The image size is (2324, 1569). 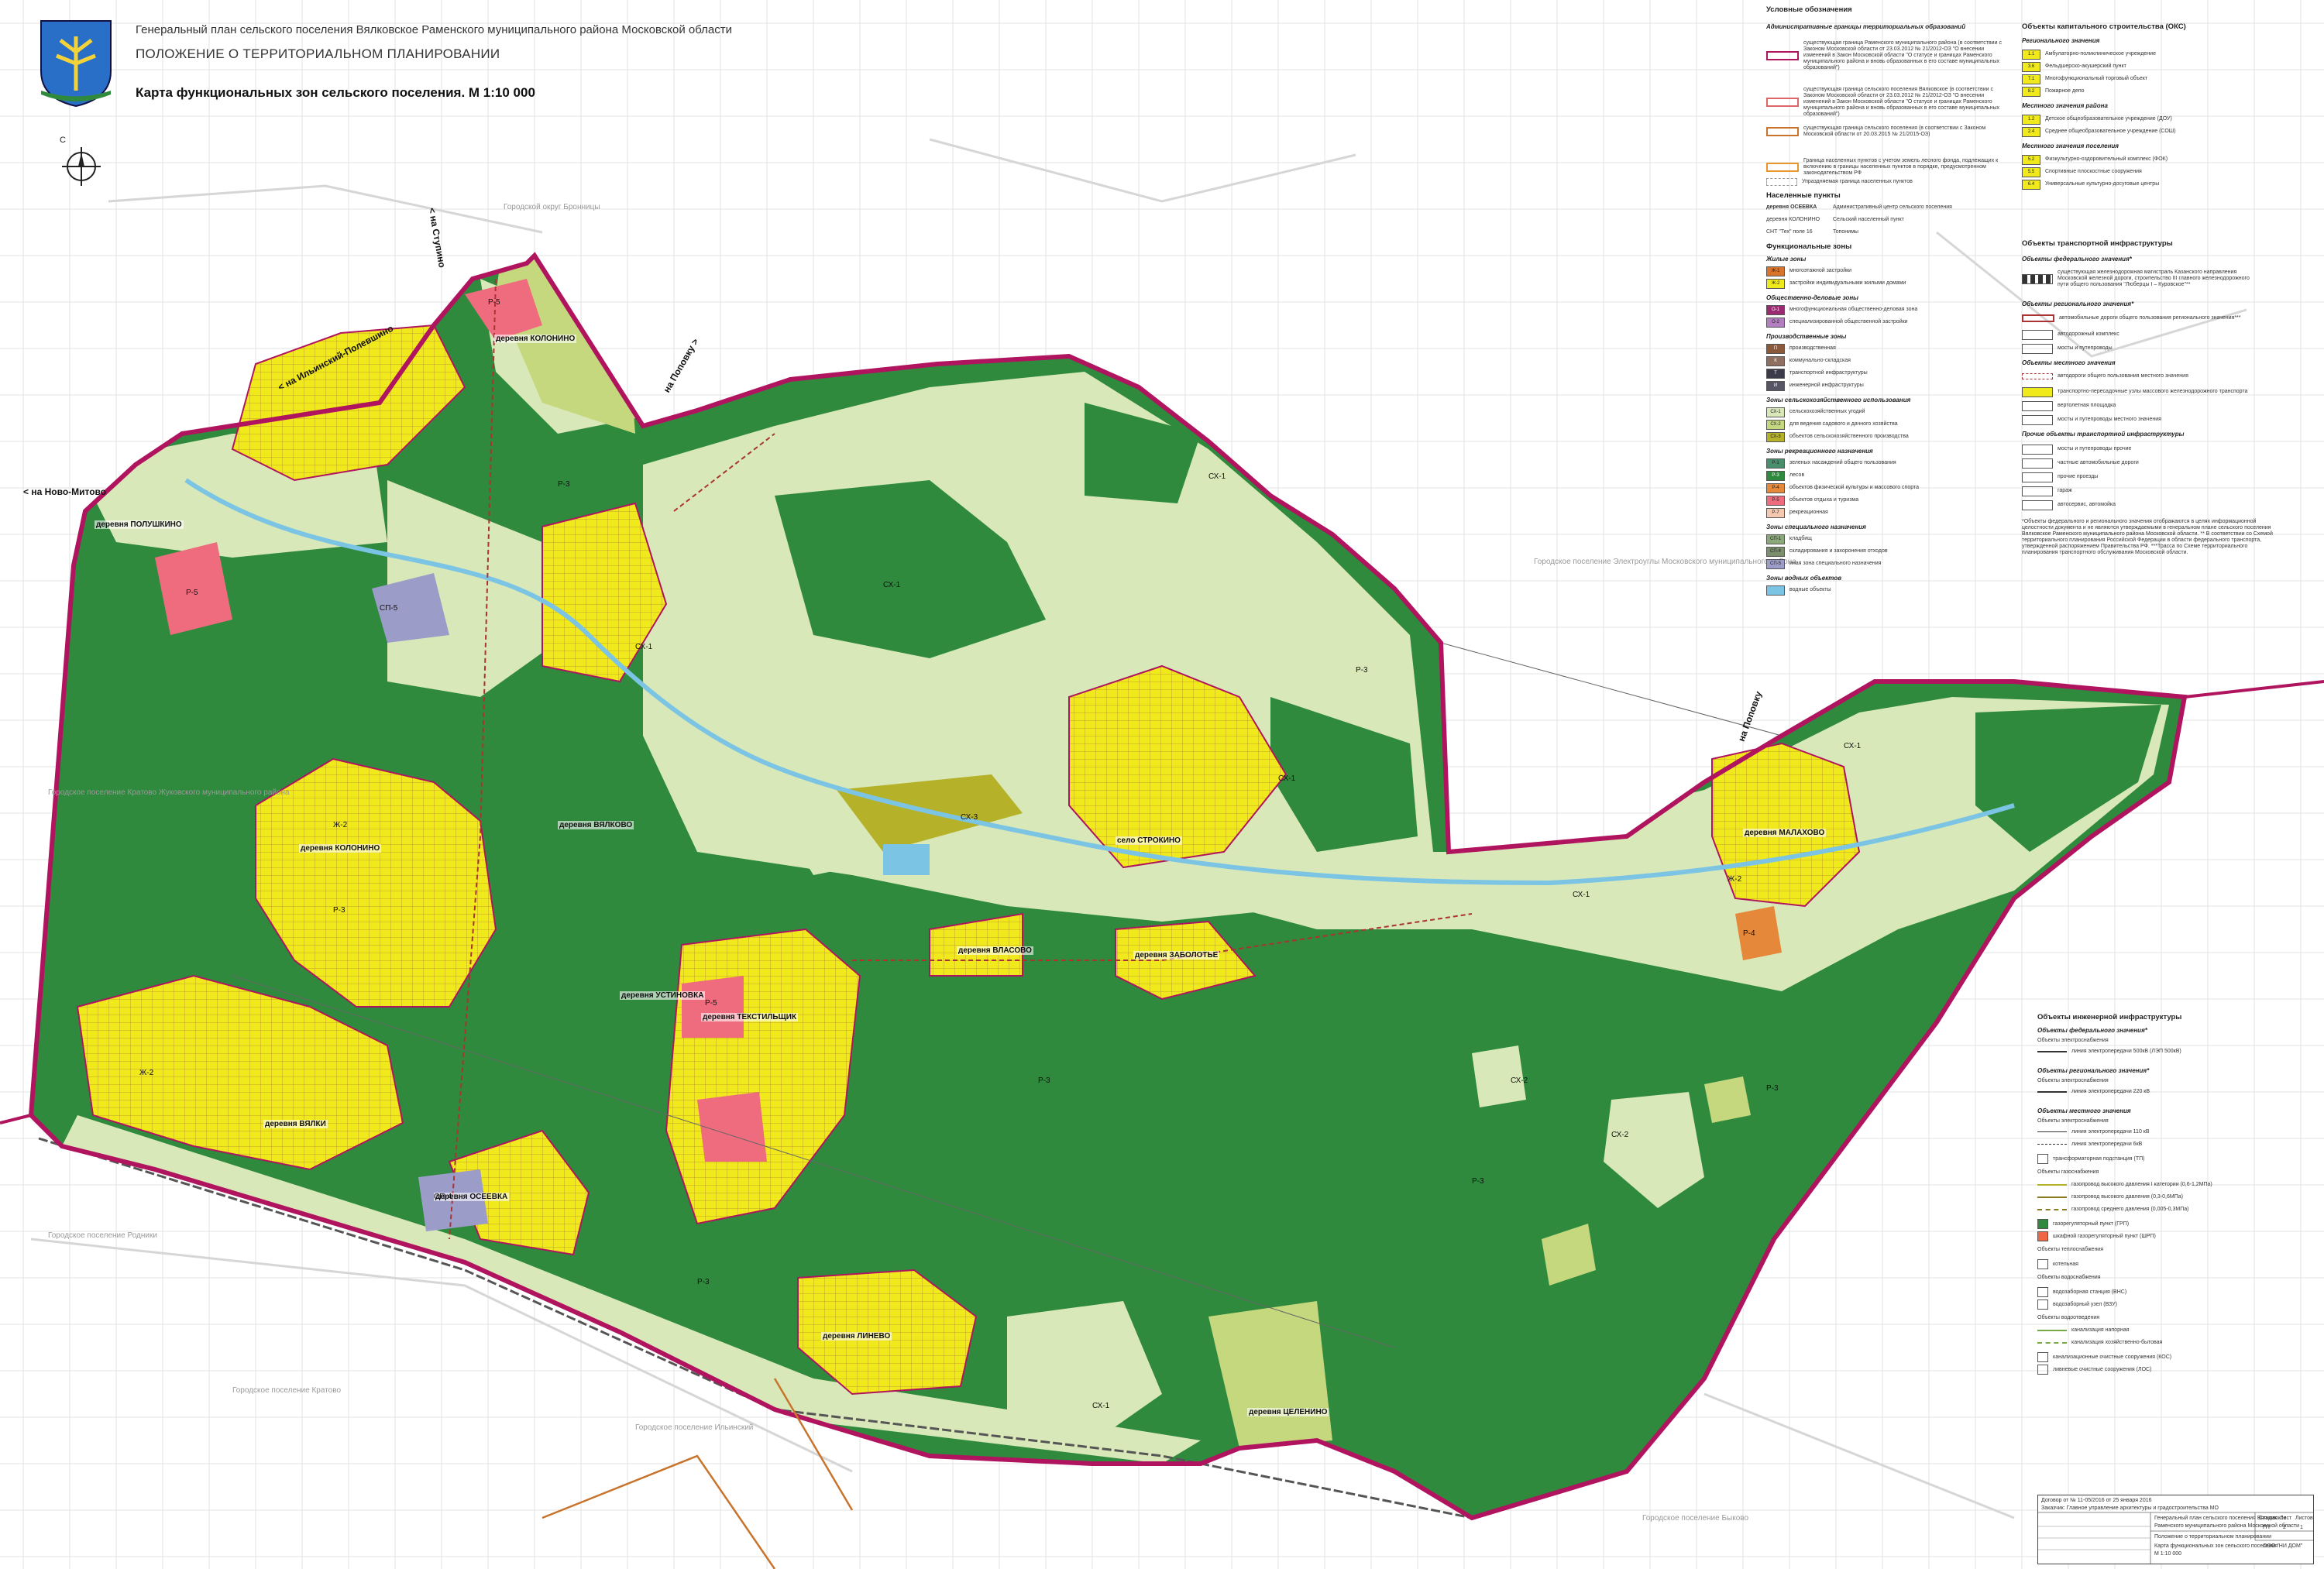 What do you see at coordinates (1803, 195) in the screenshot?
I see `legend-settlements-title: Населенные пункты` at bounding box center [1803, 195].